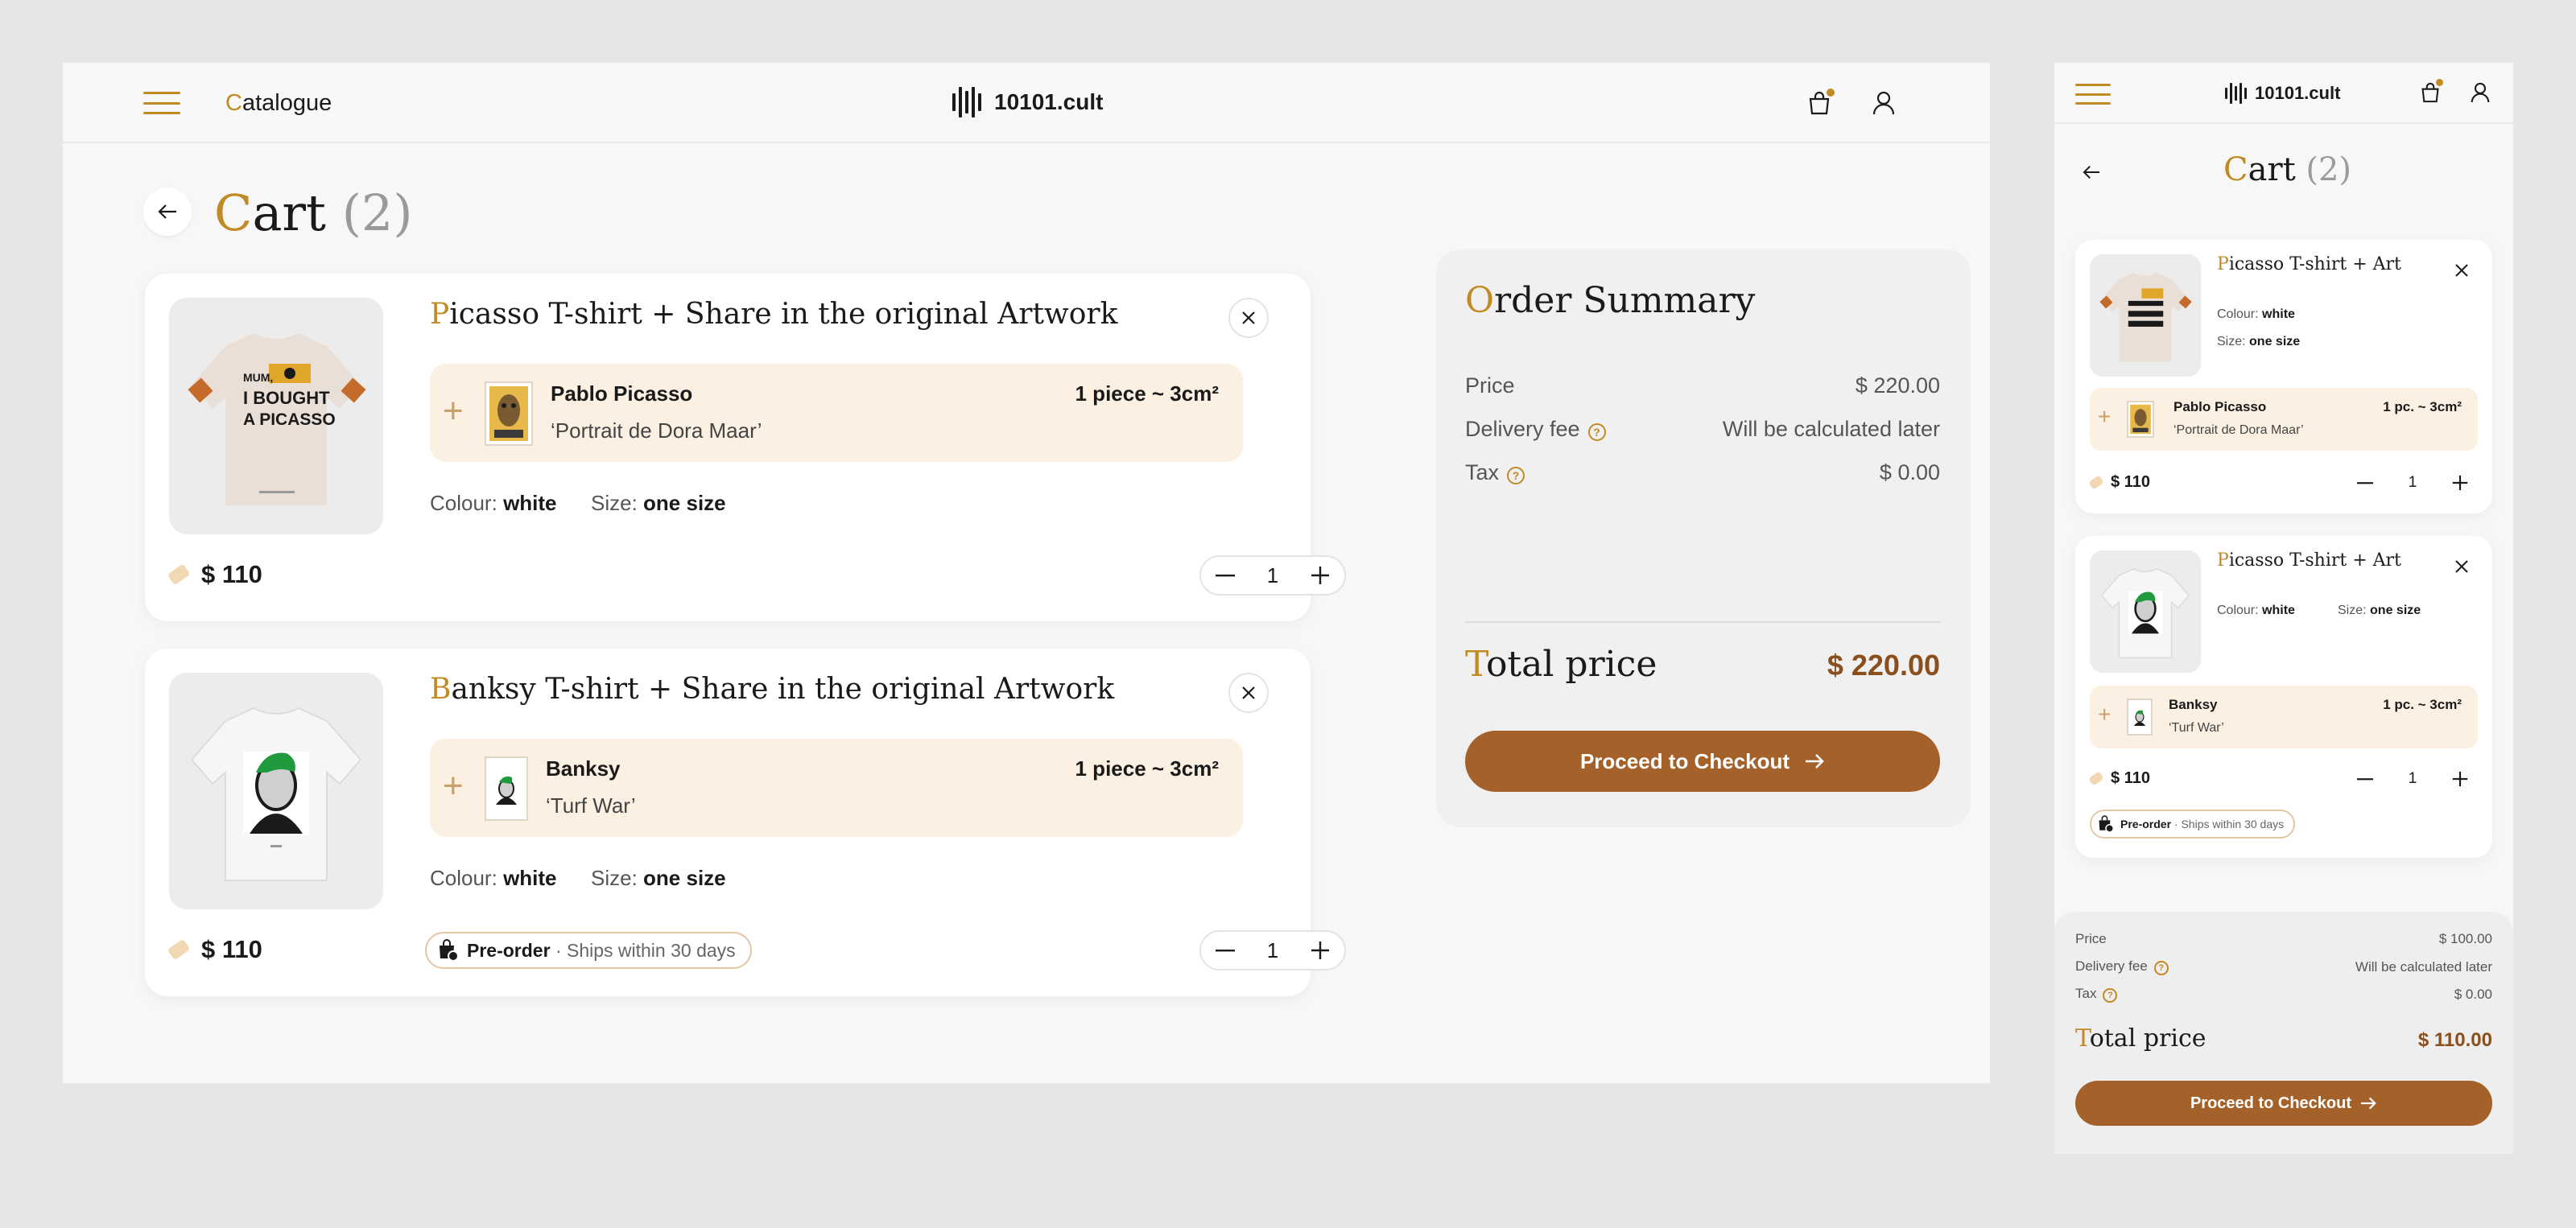 The width and height of the screenshot is (2576, 1228). What do you see at coordinates (2141, 1039) in the screenshot?
I see `total-label: Total price` at bounding box center [2141, 1039].